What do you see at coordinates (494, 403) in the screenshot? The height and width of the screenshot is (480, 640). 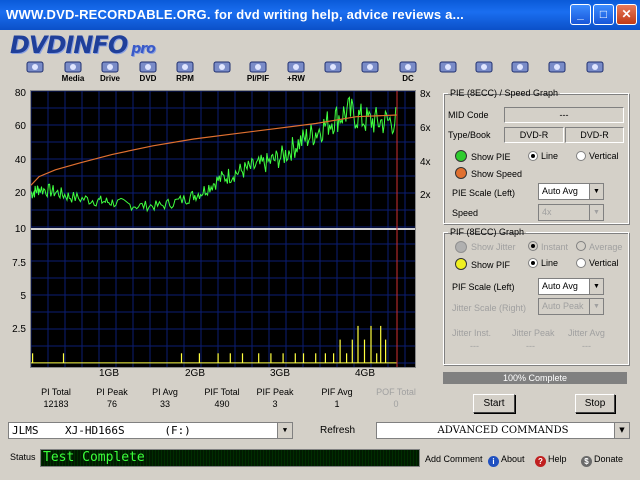 I see `start-button: Start` at bounding box center [494, 403].